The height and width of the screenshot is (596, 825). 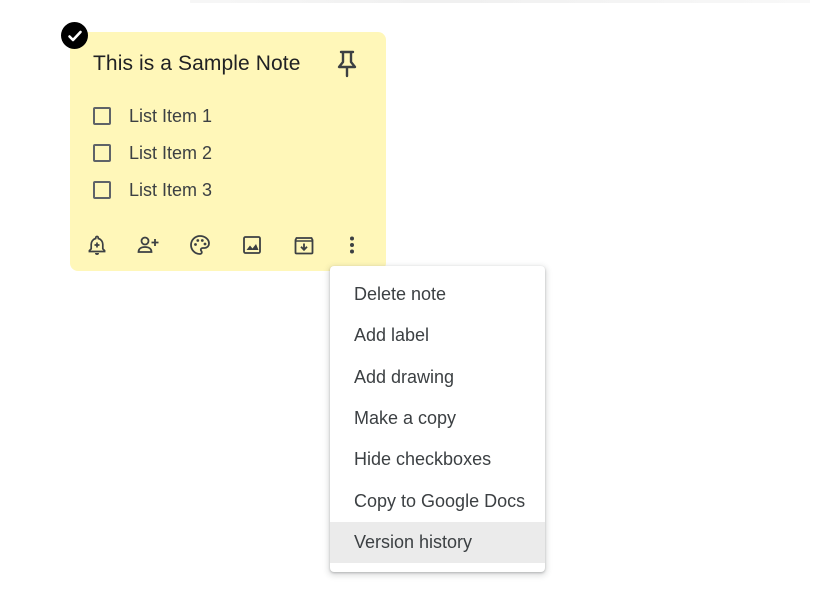 What do you see at coordinates (437, 542) in the screenshot?
I see `menu-item-version-history: Version history` at bounding box center [437, 542].